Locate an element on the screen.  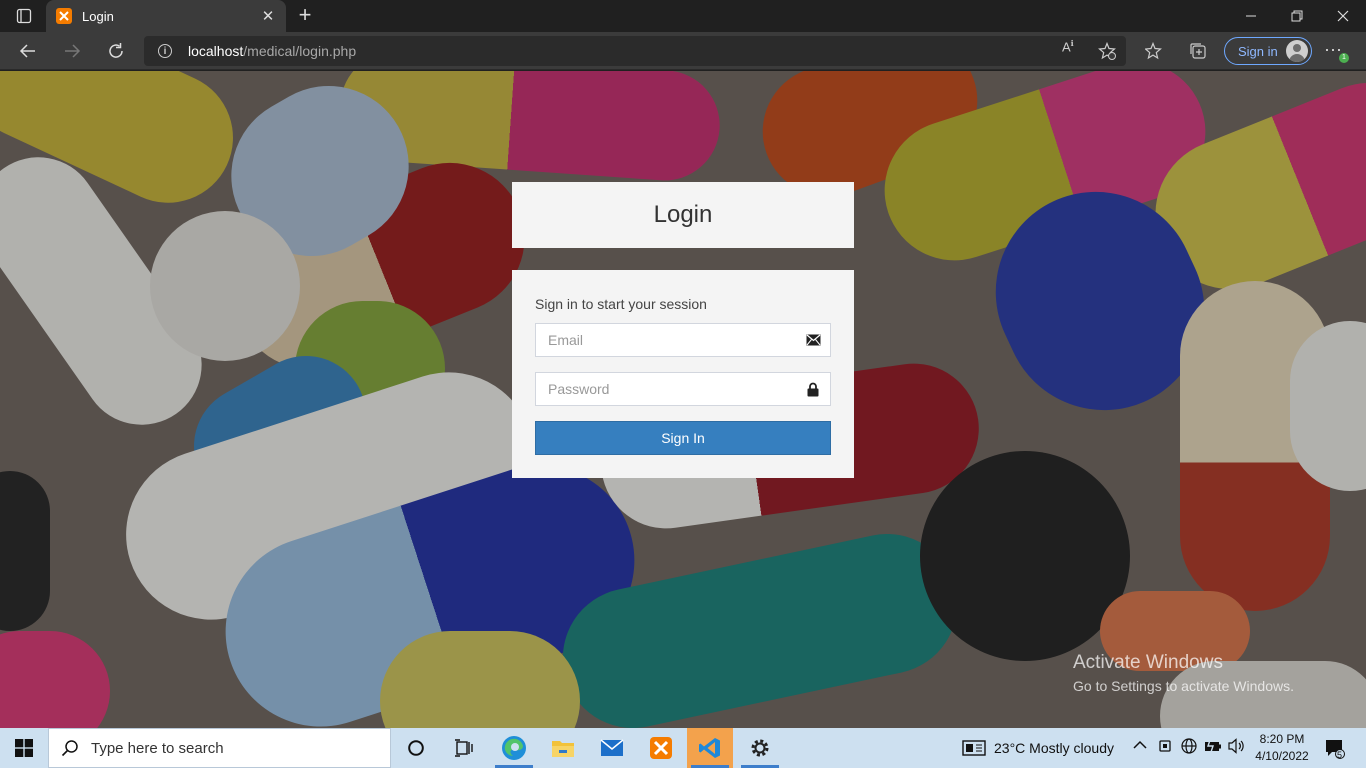
favorites-icon is located at coordinates (1153, 51).